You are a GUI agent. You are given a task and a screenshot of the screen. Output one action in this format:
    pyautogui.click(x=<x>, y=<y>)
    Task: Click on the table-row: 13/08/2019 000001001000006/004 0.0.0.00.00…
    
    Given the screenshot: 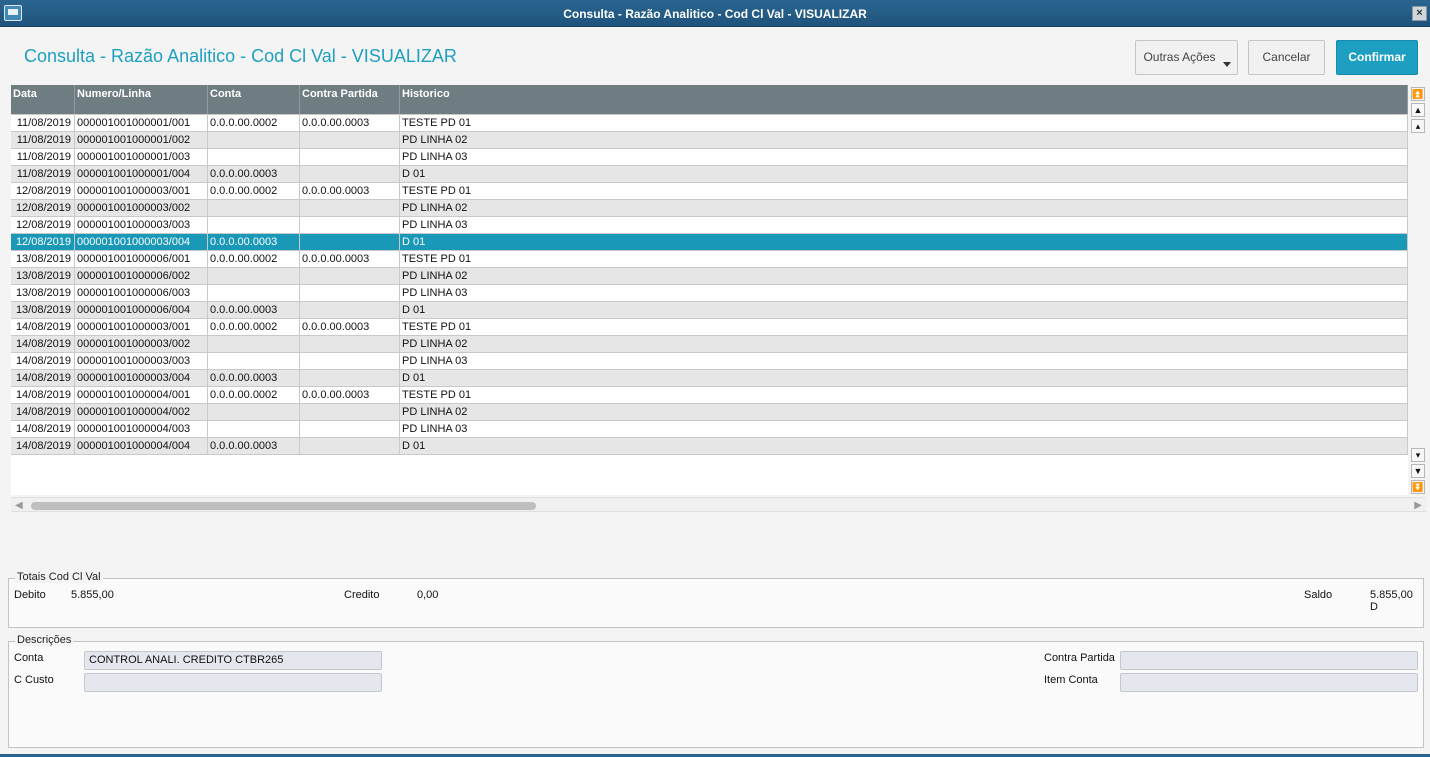 What is the action you would take?
    pyautogui.click(x=709, y=310)
    